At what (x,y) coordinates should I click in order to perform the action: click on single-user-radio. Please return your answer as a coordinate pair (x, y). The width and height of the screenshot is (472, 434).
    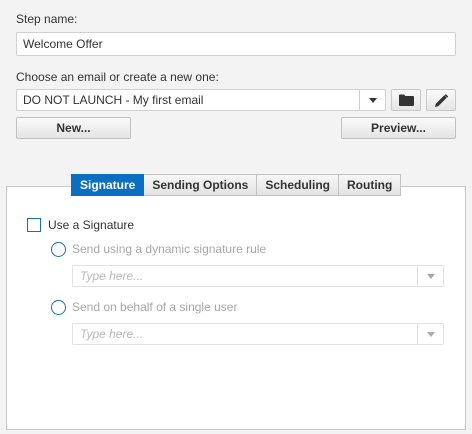
    Looking at the image, I should click on (58, 307).